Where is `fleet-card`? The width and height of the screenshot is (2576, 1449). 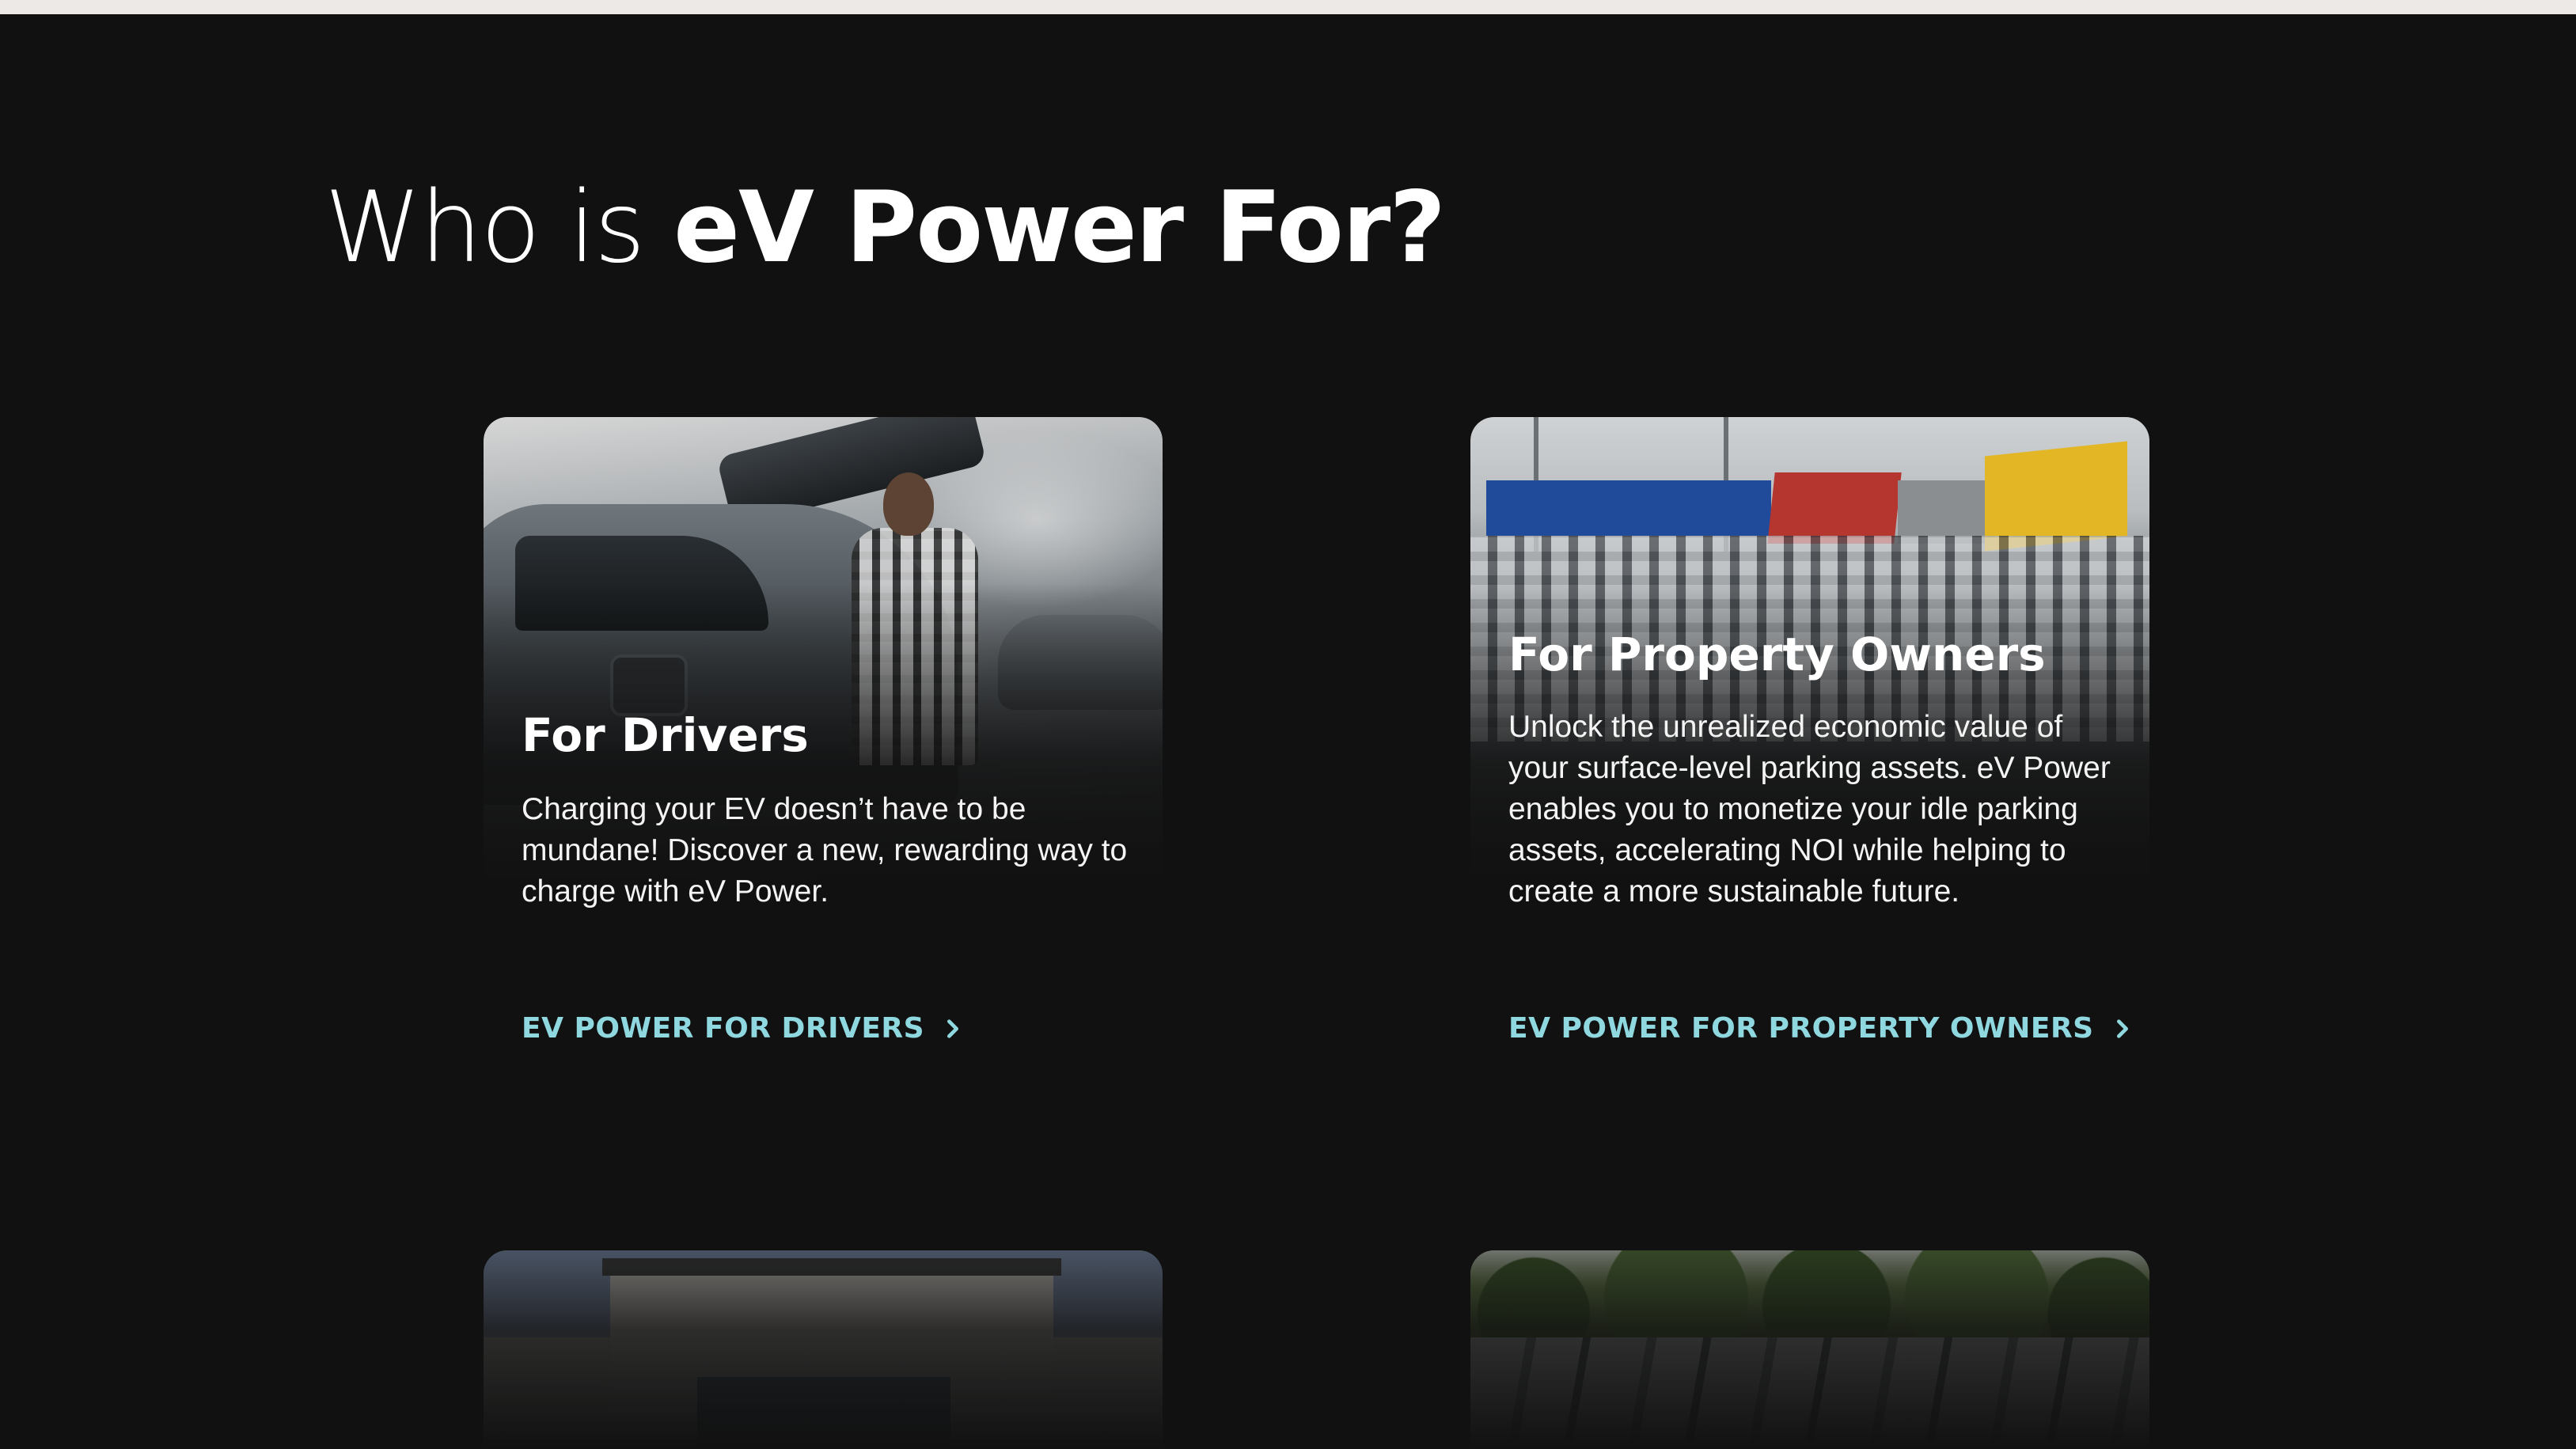
fleet-card is located at coordinates (1809, 1349).